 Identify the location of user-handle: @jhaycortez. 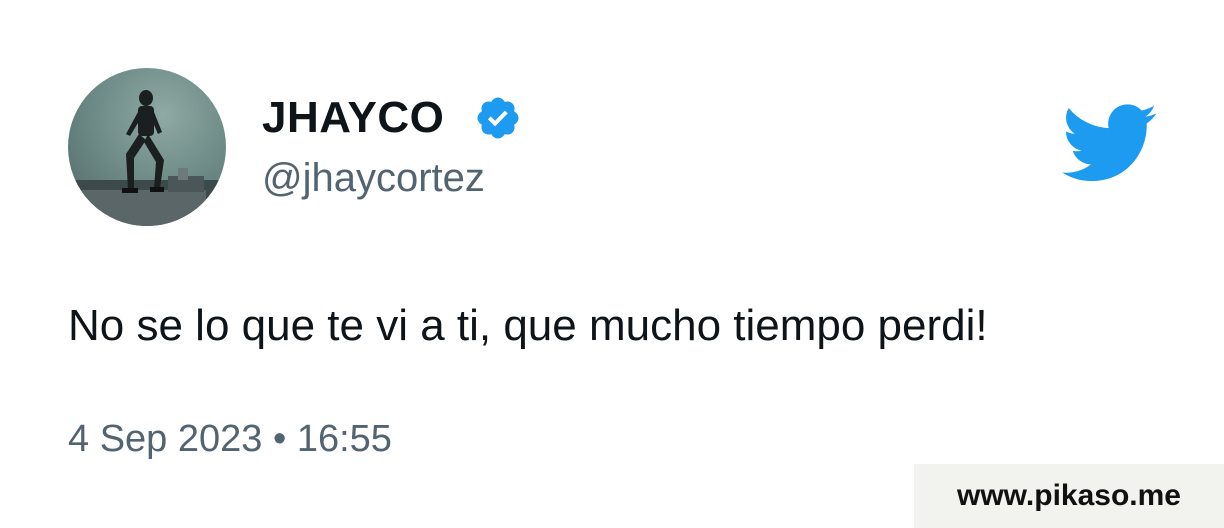
(373, 178).